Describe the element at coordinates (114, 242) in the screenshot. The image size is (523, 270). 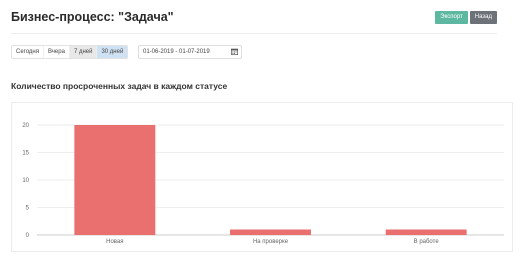
I see `x-tick-label: Новая` at that location.